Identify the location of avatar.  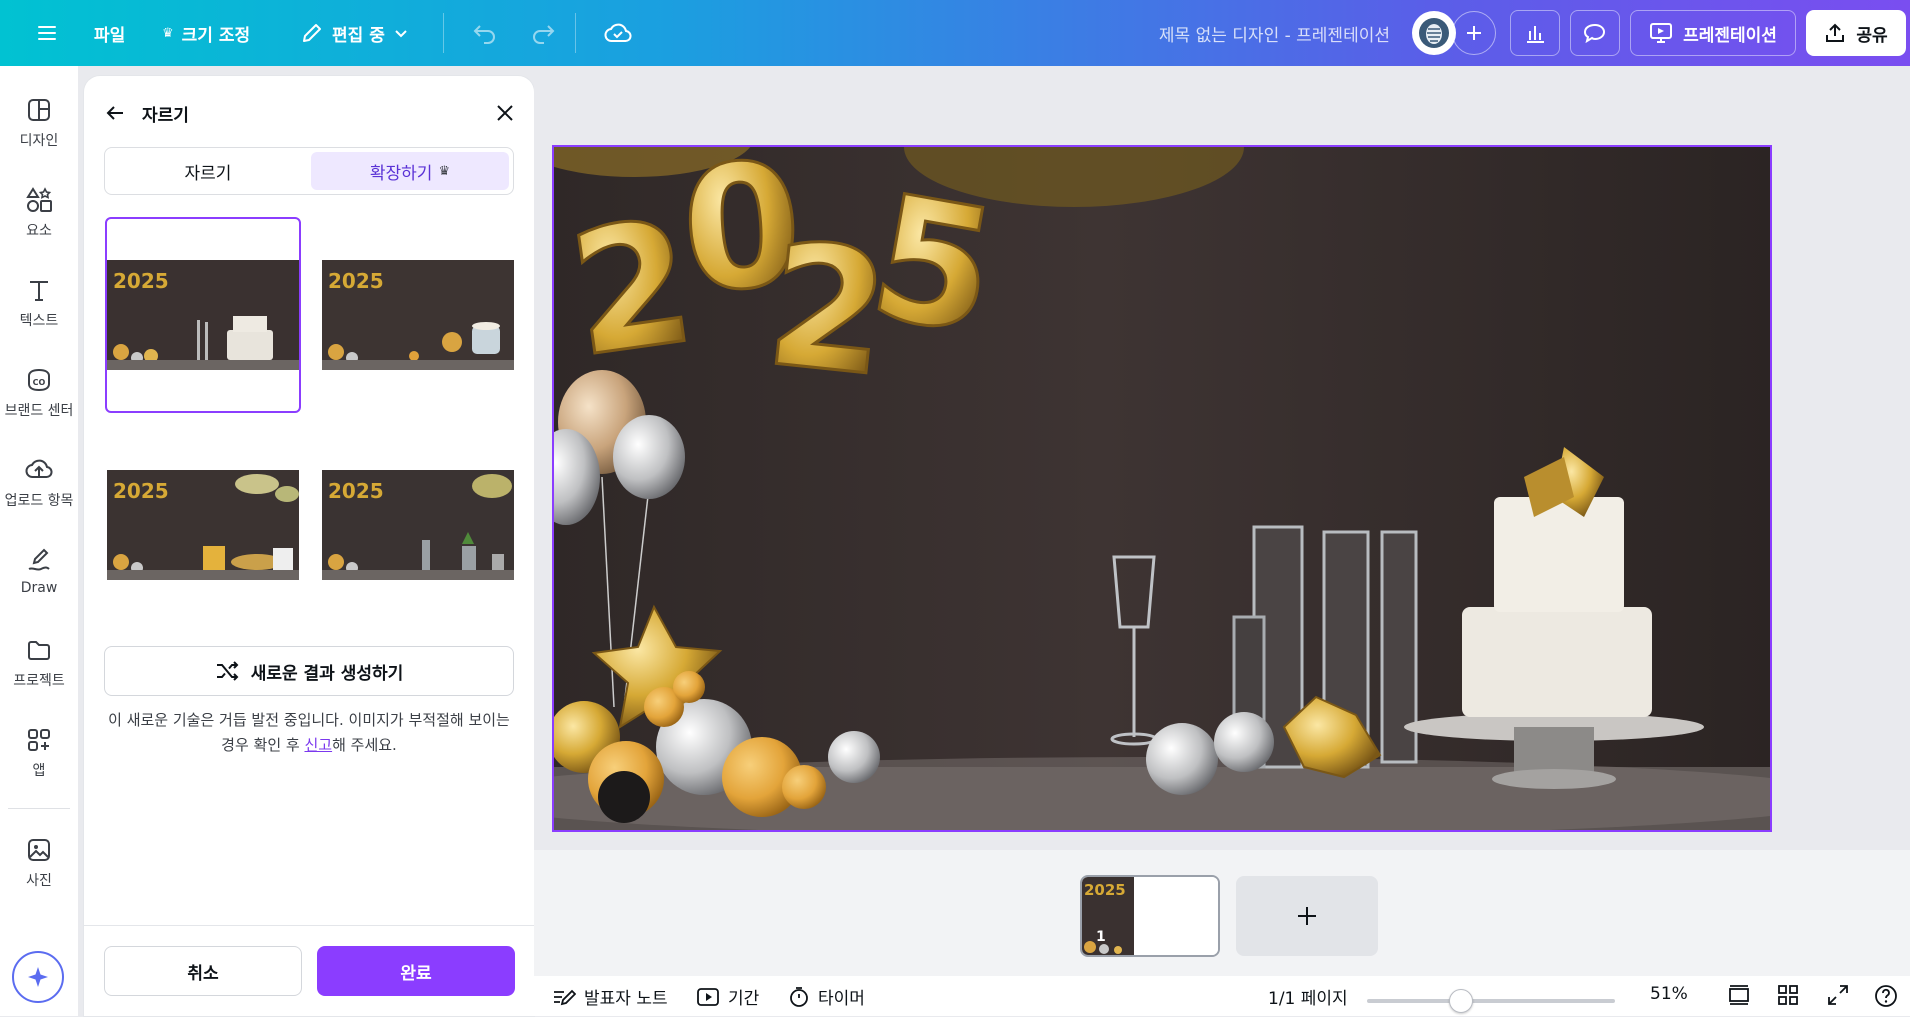
(1434, 33).